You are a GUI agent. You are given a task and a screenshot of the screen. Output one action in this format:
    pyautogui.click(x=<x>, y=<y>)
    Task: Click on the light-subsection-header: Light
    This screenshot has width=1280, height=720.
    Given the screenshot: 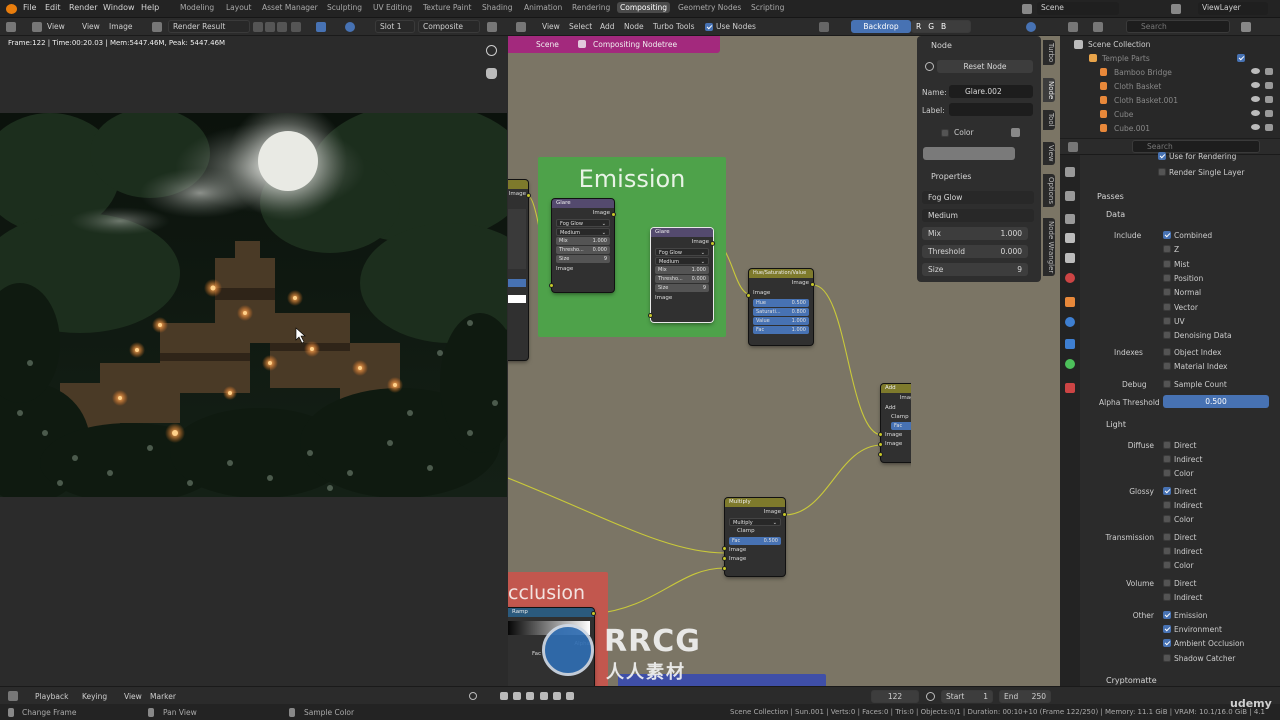 What is the action you would take?
    pyautogui.click(x=1116, y=424)
    